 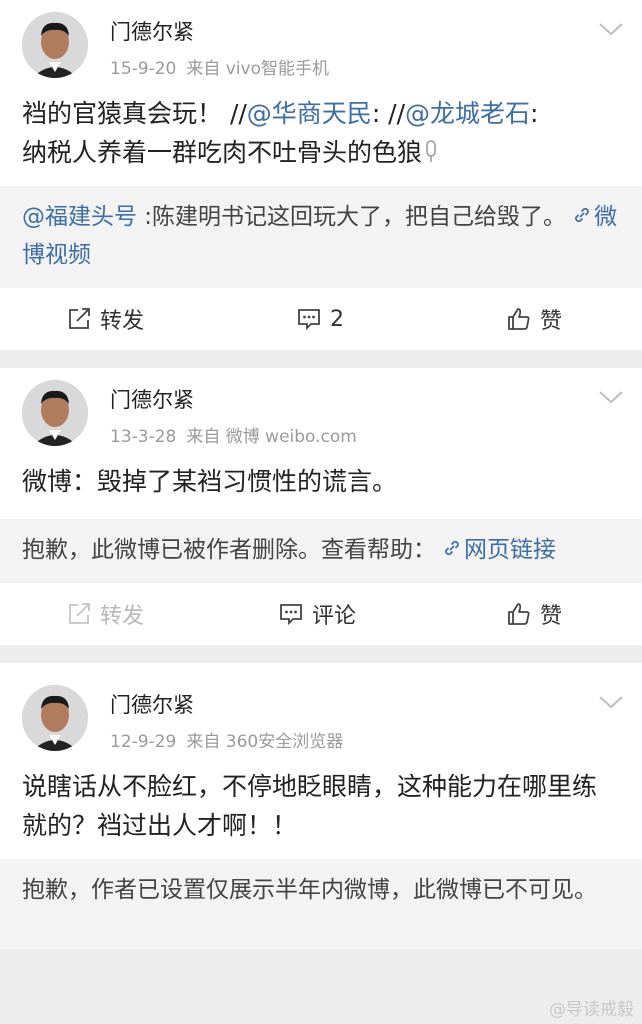 What do you see at coordinates (79, 217) in the screenshot?
I see `mention-link: @福建头号` at bounding box center [79, 217].